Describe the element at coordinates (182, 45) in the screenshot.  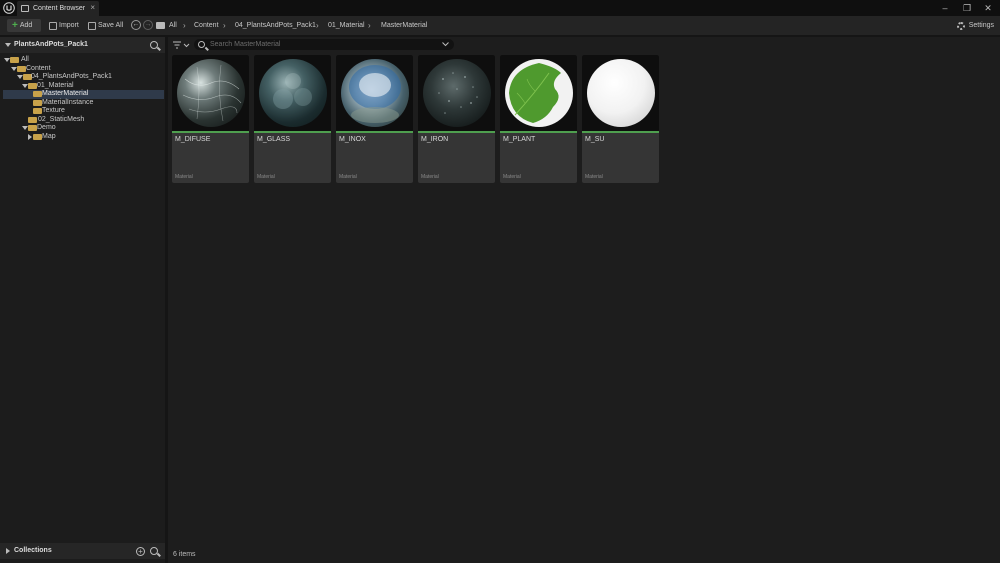
I see `filter-button` at that location.